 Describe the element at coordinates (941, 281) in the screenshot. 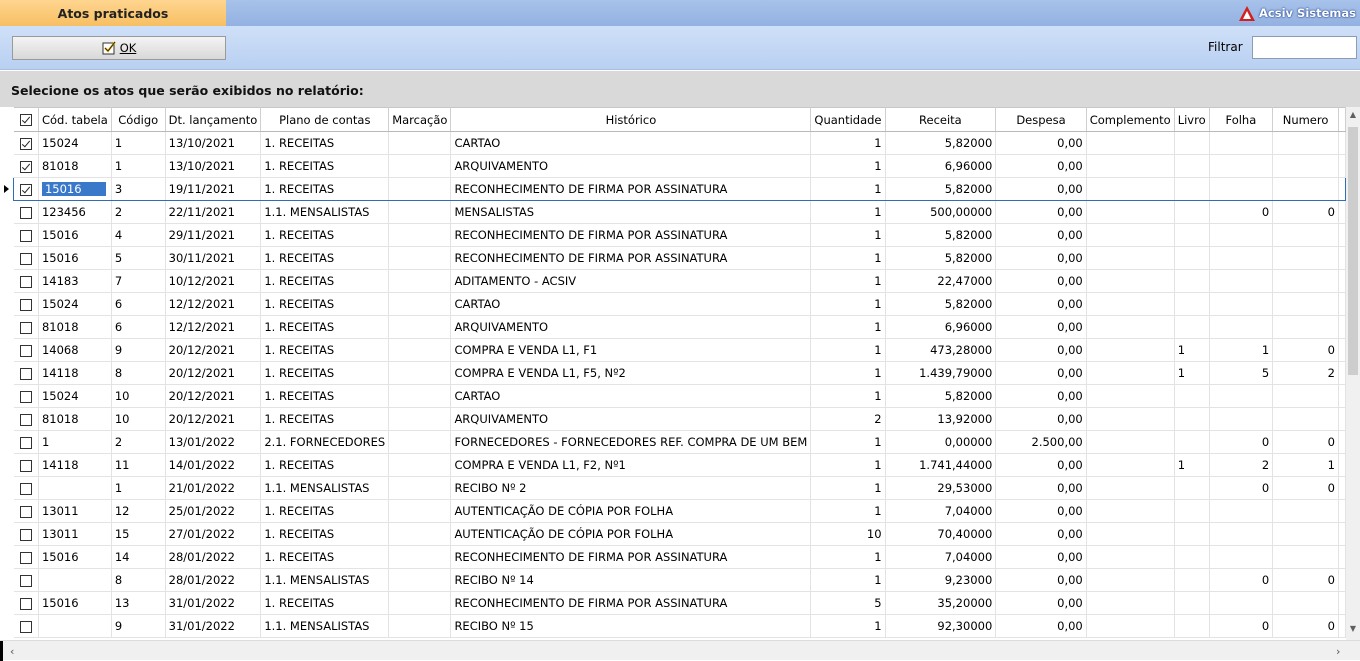

I see `cell-receita: 22,47000` at that location.